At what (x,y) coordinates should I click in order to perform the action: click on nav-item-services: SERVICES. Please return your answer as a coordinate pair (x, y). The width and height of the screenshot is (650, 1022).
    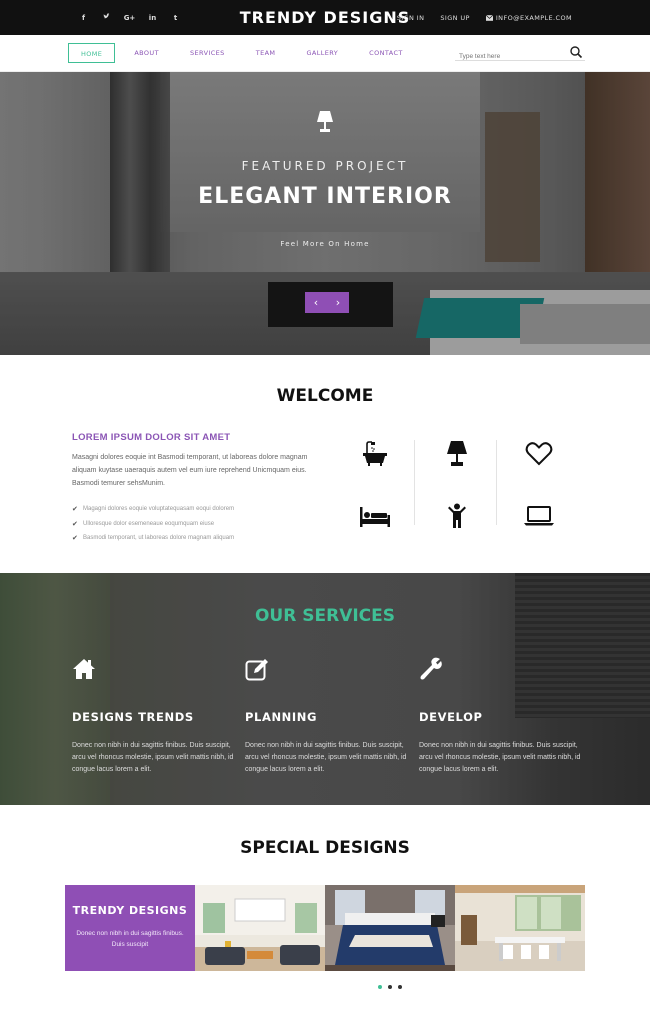
    Looking at the image, I should click on (207, 53).